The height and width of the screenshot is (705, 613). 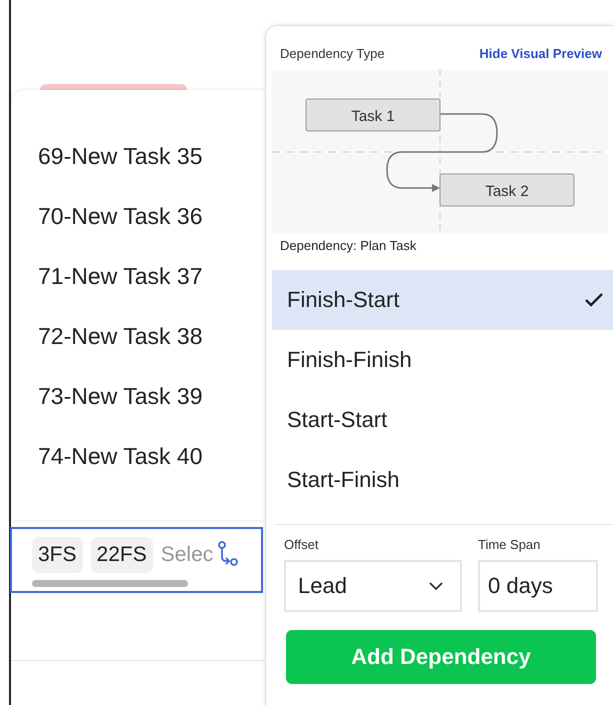 What do you see at coordinates (138, 276) in the screenshot?
I see `task-option: 71-New Task 37` at bounding box center [138, 276].